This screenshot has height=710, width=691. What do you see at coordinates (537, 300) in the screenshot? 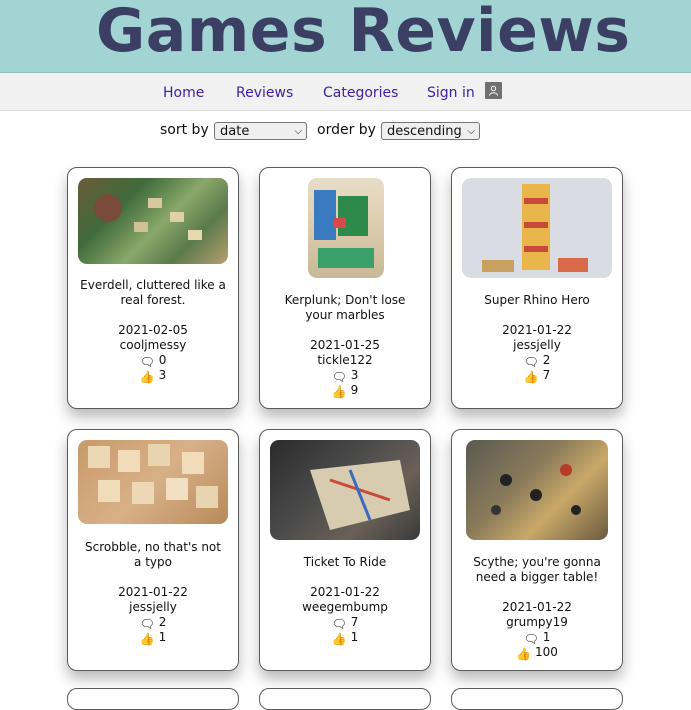
I see `review-title: Super Rhino Hero` at bounding box center [537, 300].